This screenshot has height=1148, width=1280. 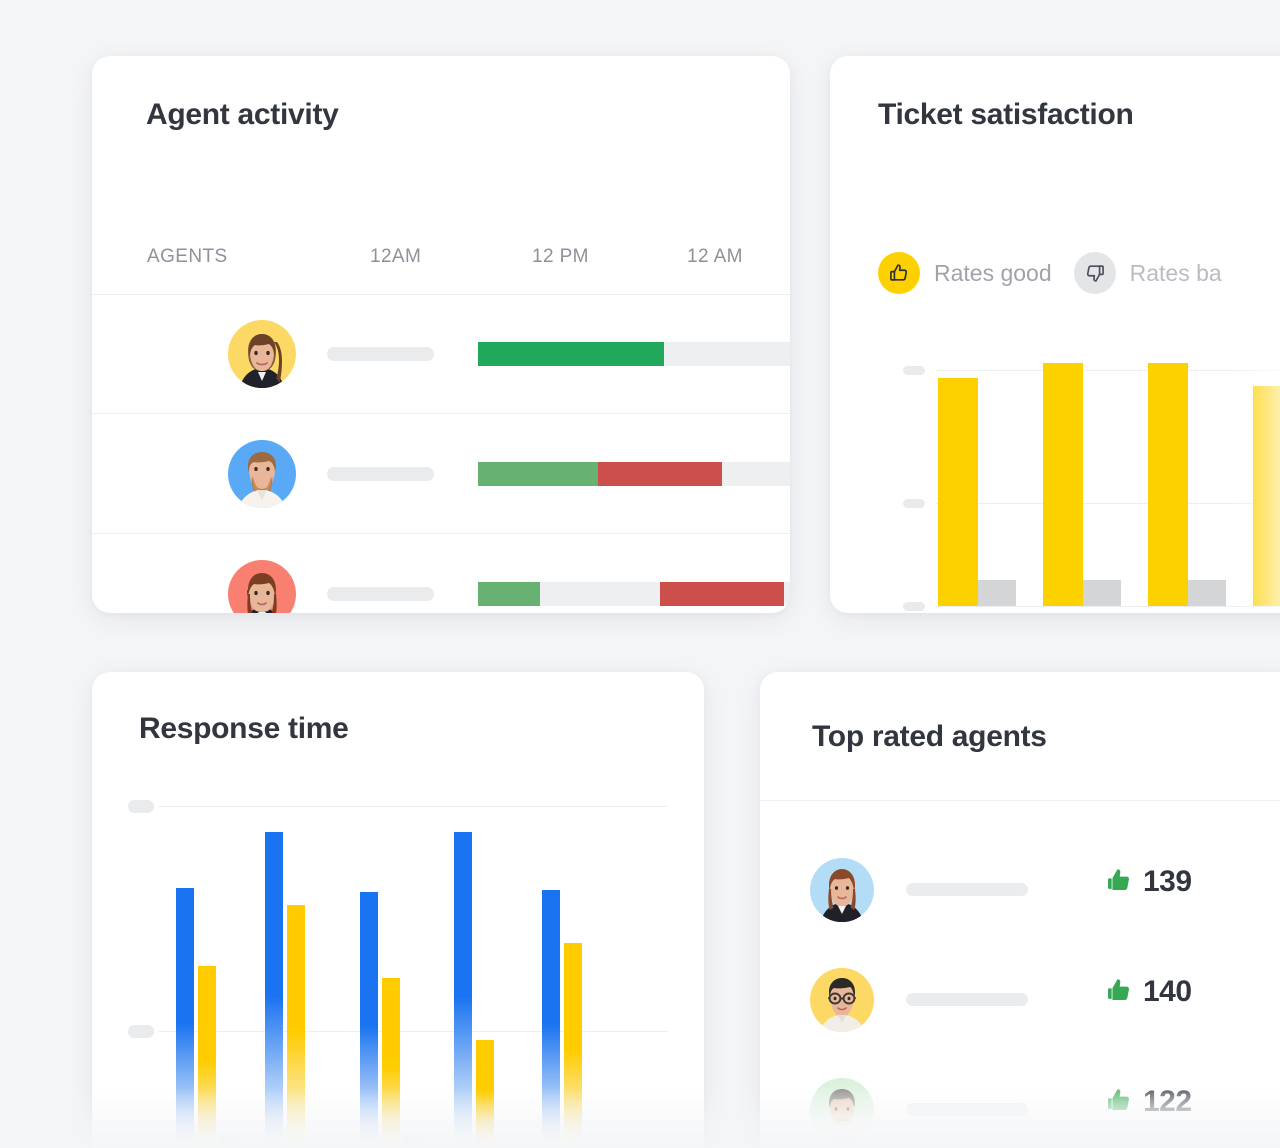 What do you see at coordinates (929, 736) in the screenshot?
I see `page-title-top-rated-agents: Top rated agents` at bounding box center [929, 736].